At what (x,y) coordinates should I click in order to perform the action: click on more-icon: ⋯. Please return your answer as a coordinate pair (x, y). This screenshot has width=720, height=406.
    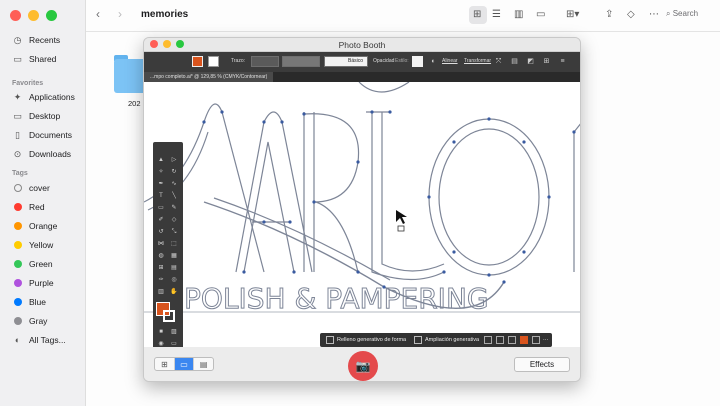
    Looking at the image, I should click on (654, 14).